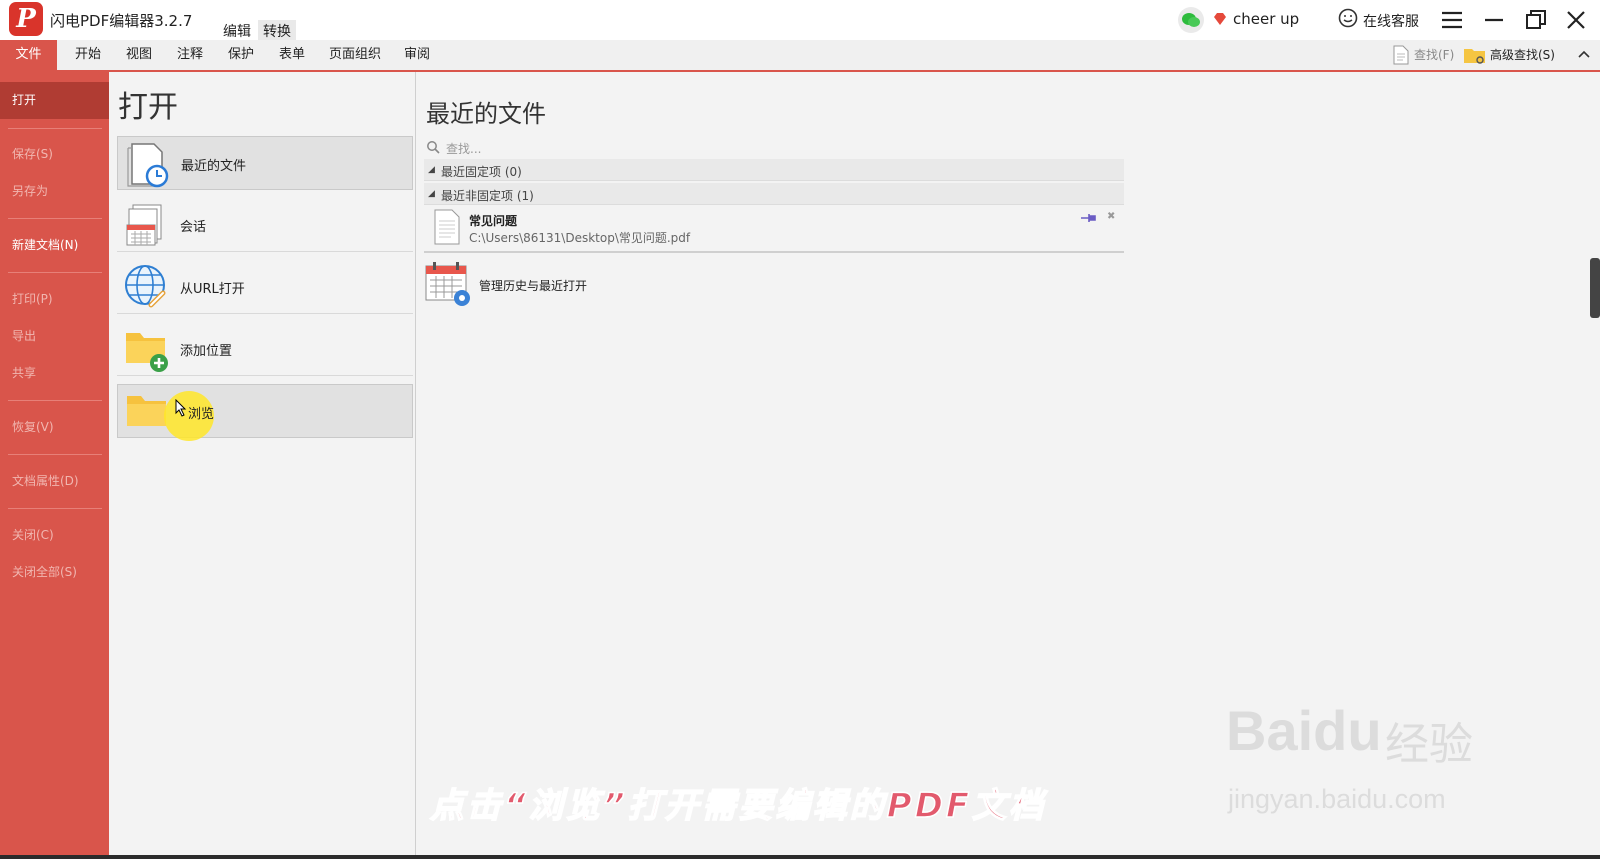  What do you see at coordinates (54, 336) in the screenshot?
I see `sidebar-item-export: 导出` at bounding box center [54, 336].